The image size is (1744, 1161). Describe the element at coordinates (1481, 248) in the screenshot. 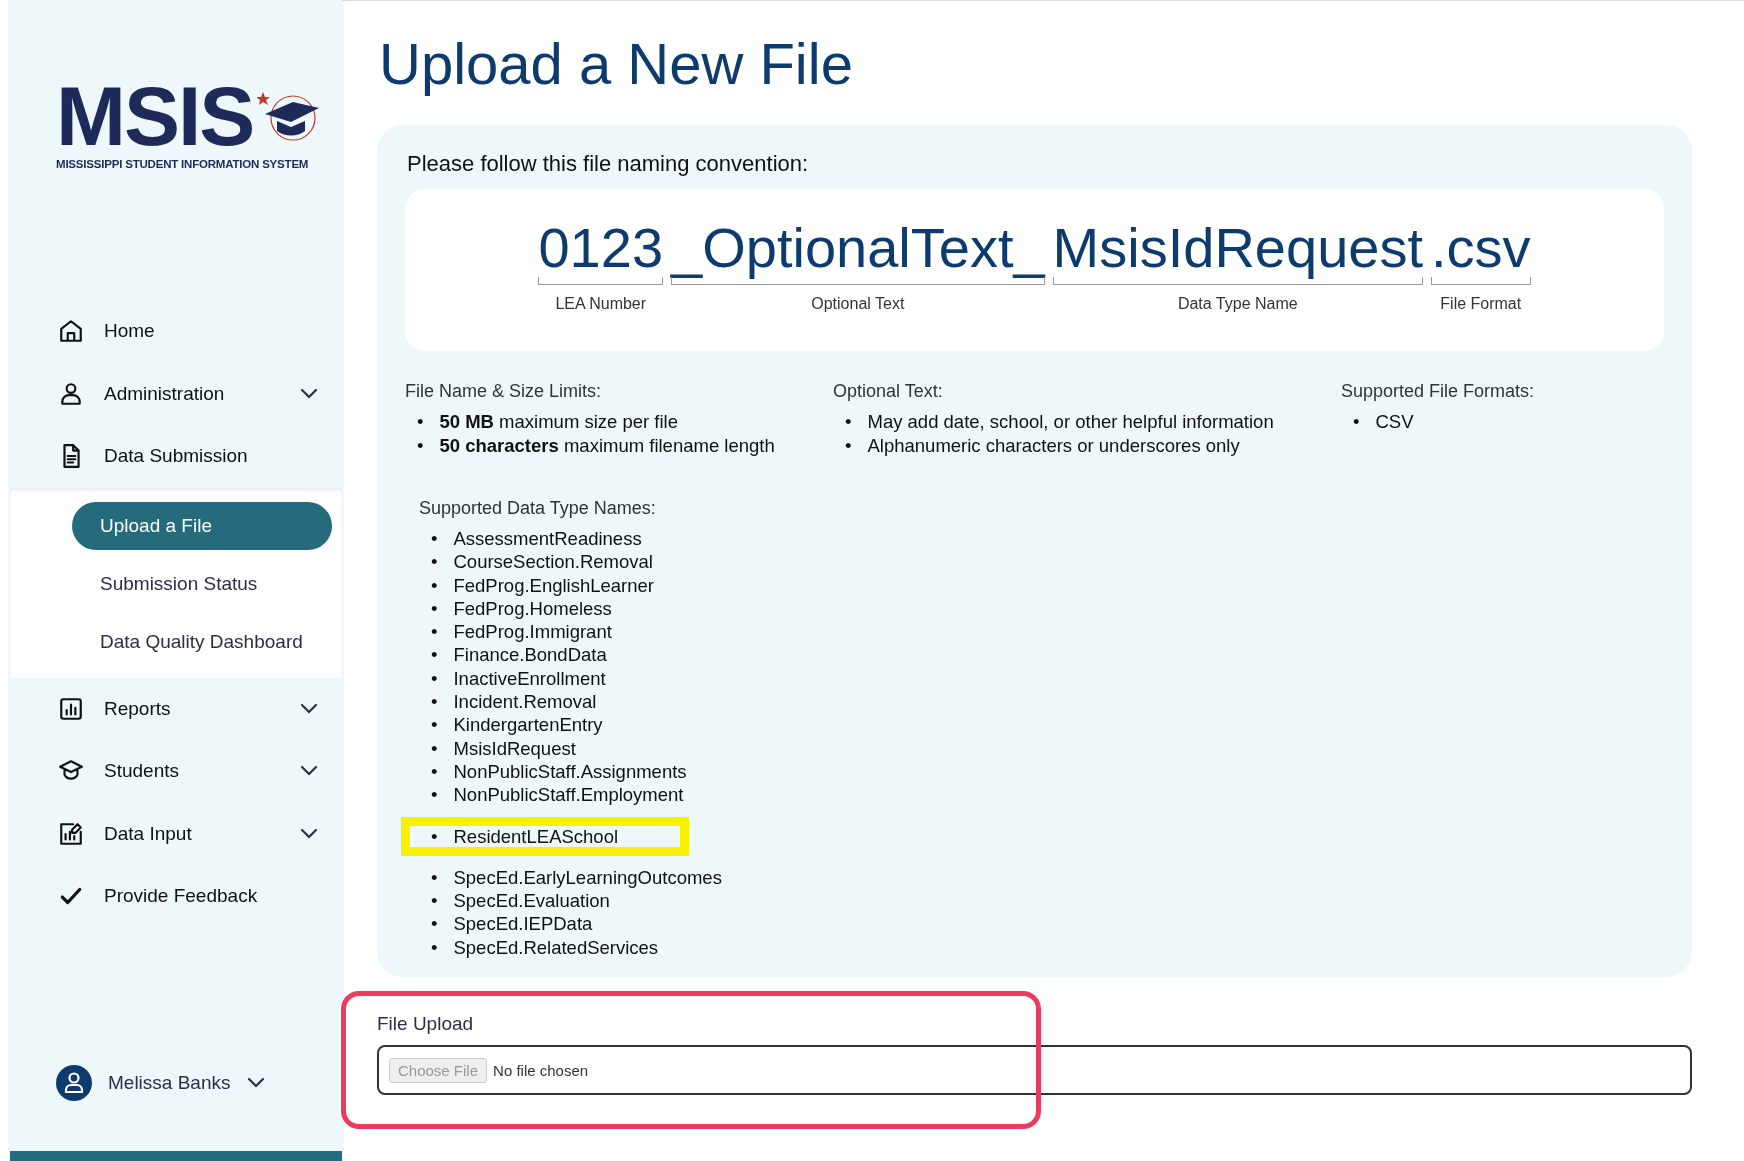

I see `filename-part: .csv` at that location.